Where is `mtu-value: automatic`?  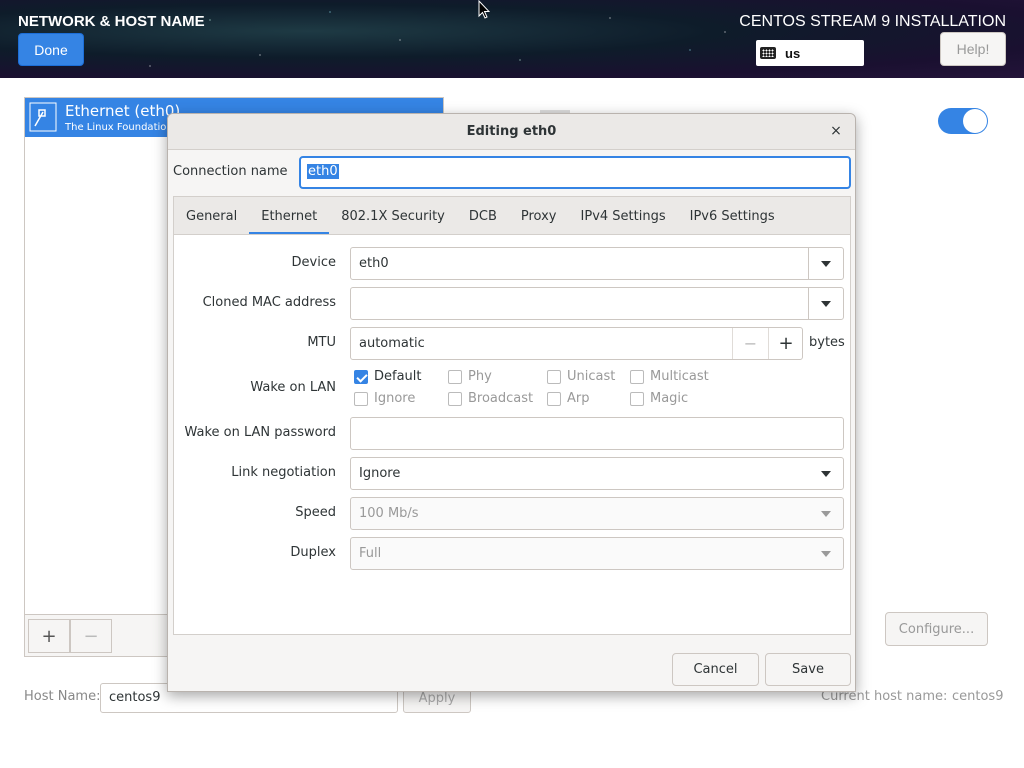
mtu-value: automatic is located at coordinates (392, 343).